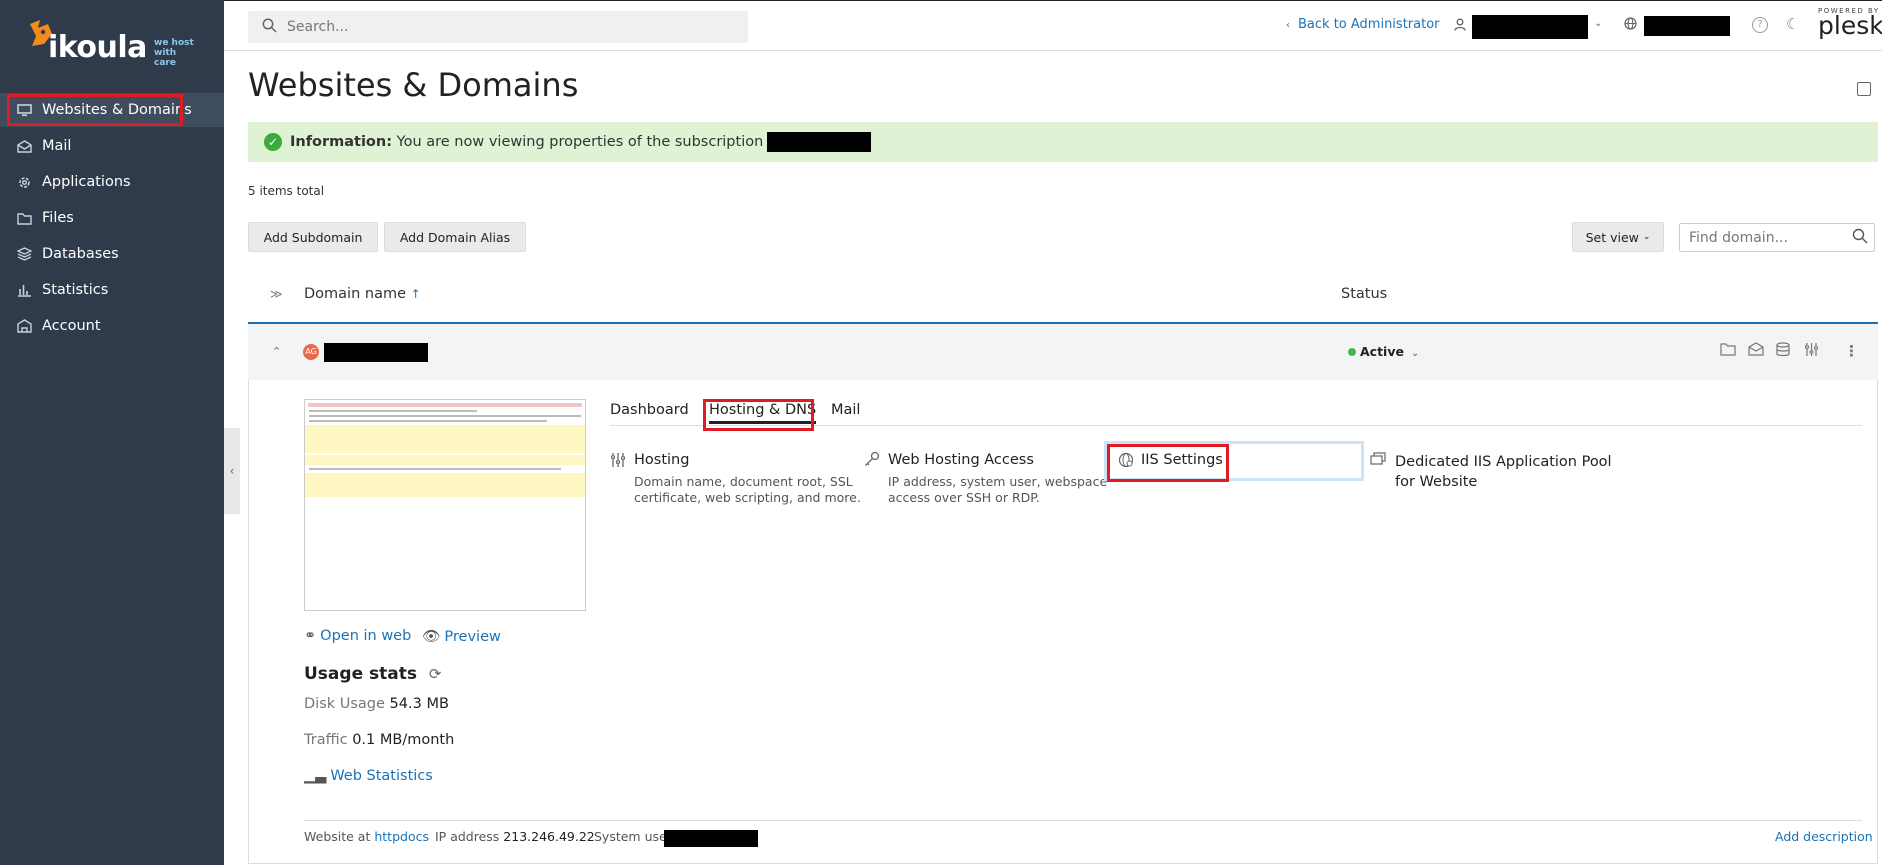  I want to click on settings-sliders-icon, so click(1811, 351).